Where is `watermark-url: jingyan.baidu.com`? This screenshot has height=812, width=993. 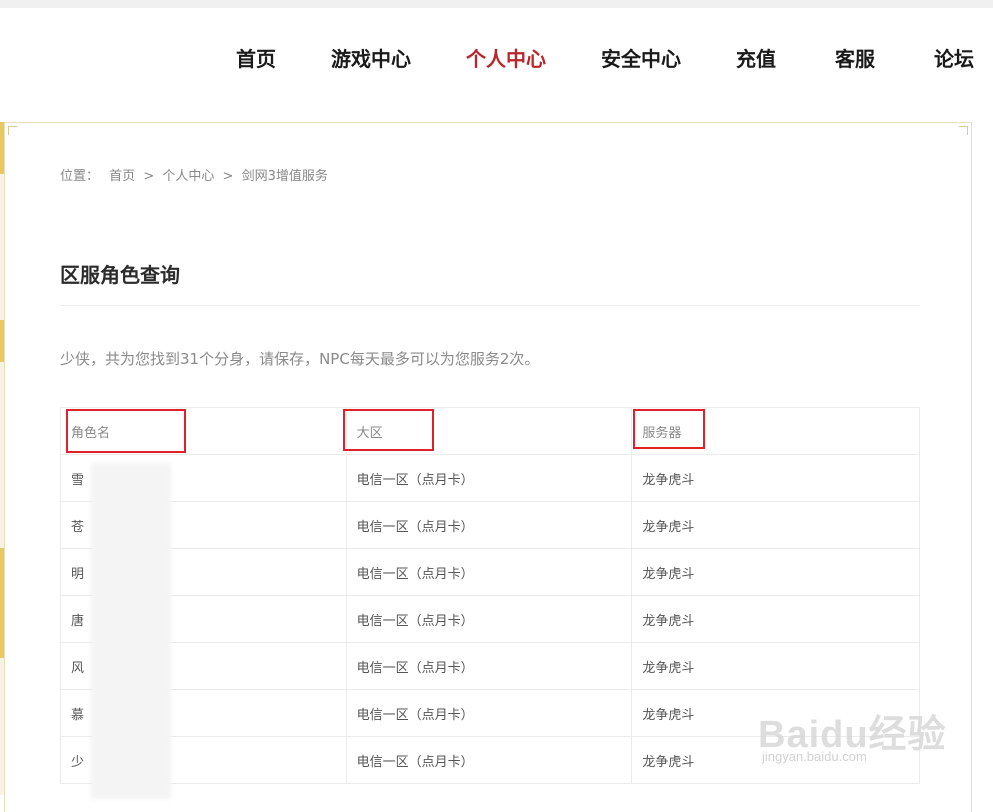 watermark-url: jingyan.baidu.com is located at coordinates (814, 756).